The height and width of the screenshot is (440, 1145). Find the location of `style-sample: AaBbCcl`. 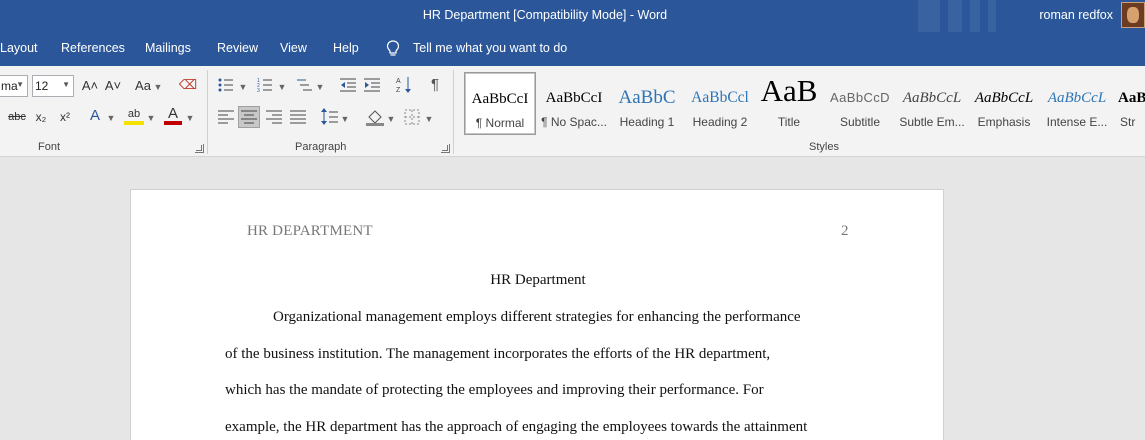

style-sample: AaBbCcl is located at coordinates (720, 97).